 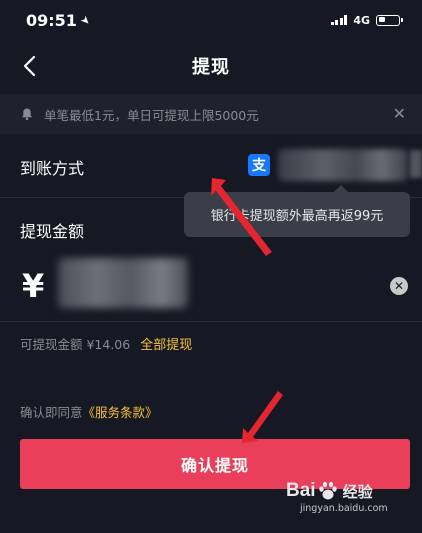 I want to click on terms-link: 《服务条款》, so click(x=120, y=412).